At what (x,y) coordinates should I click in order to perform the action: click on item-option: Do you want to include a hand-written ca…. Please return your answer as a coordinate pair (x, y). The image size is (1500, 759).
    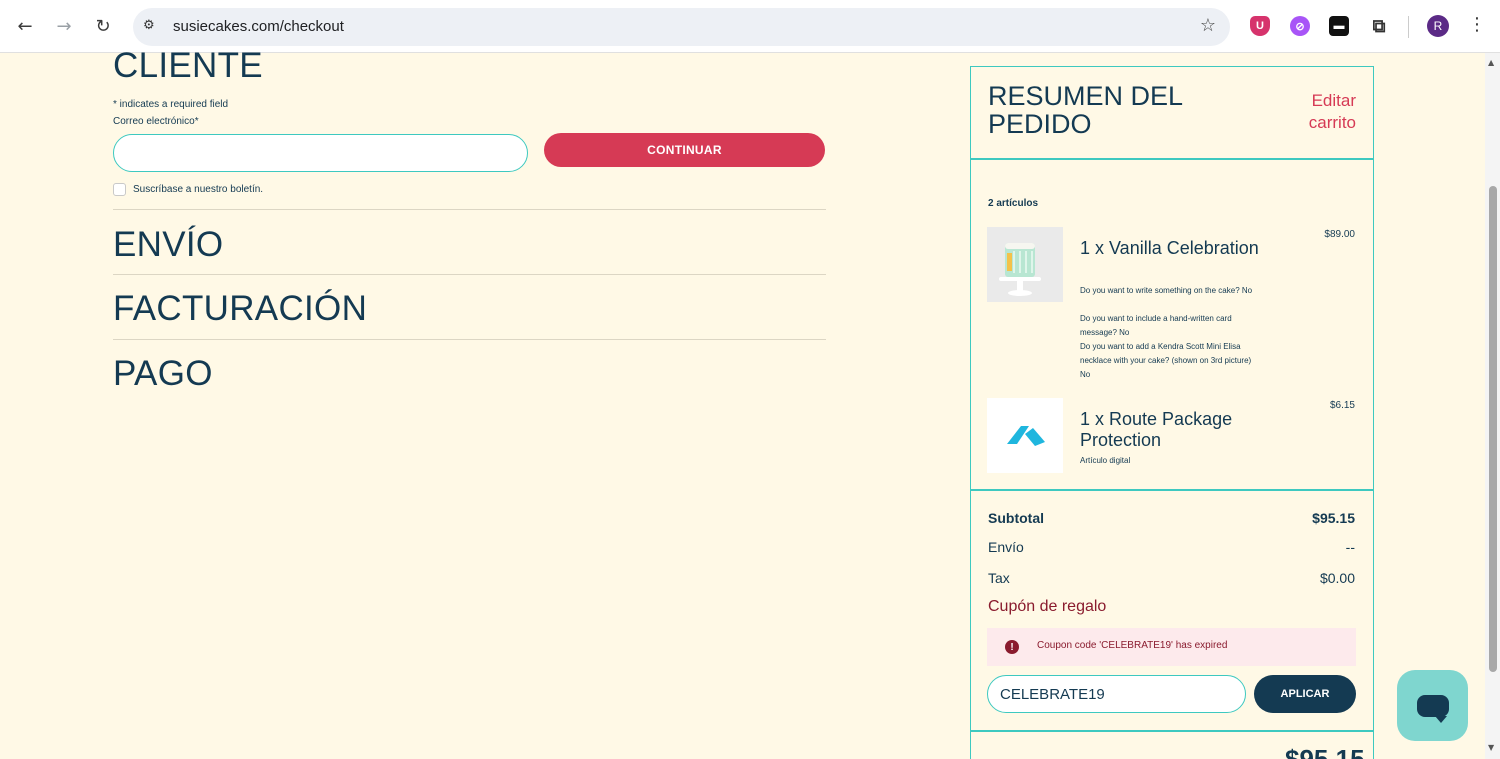
    Looking at the image, I should click on (1156, 325).